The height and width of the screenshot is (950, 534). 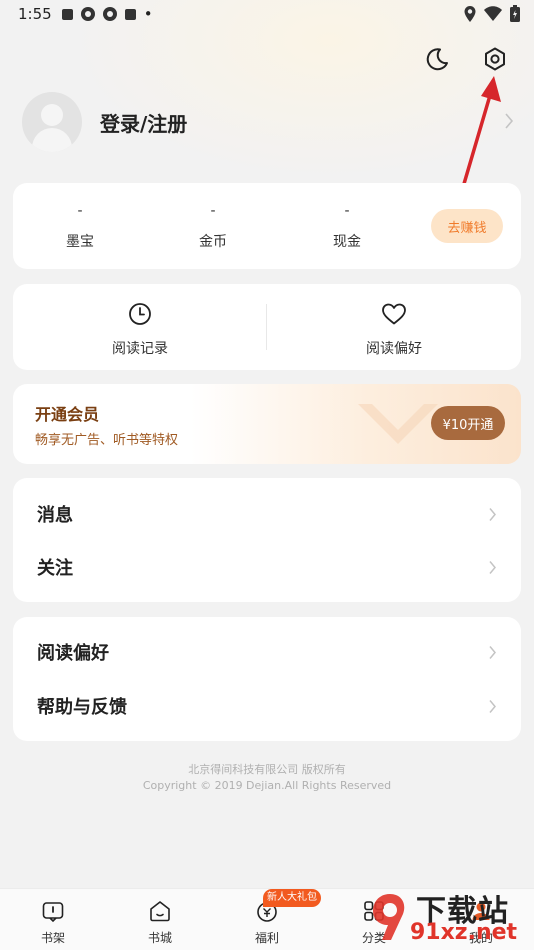 What do you see at coordinates (55, 568) in the screenshot?
I see `menu-item-label: 关注` at bounding box center [55, 568].